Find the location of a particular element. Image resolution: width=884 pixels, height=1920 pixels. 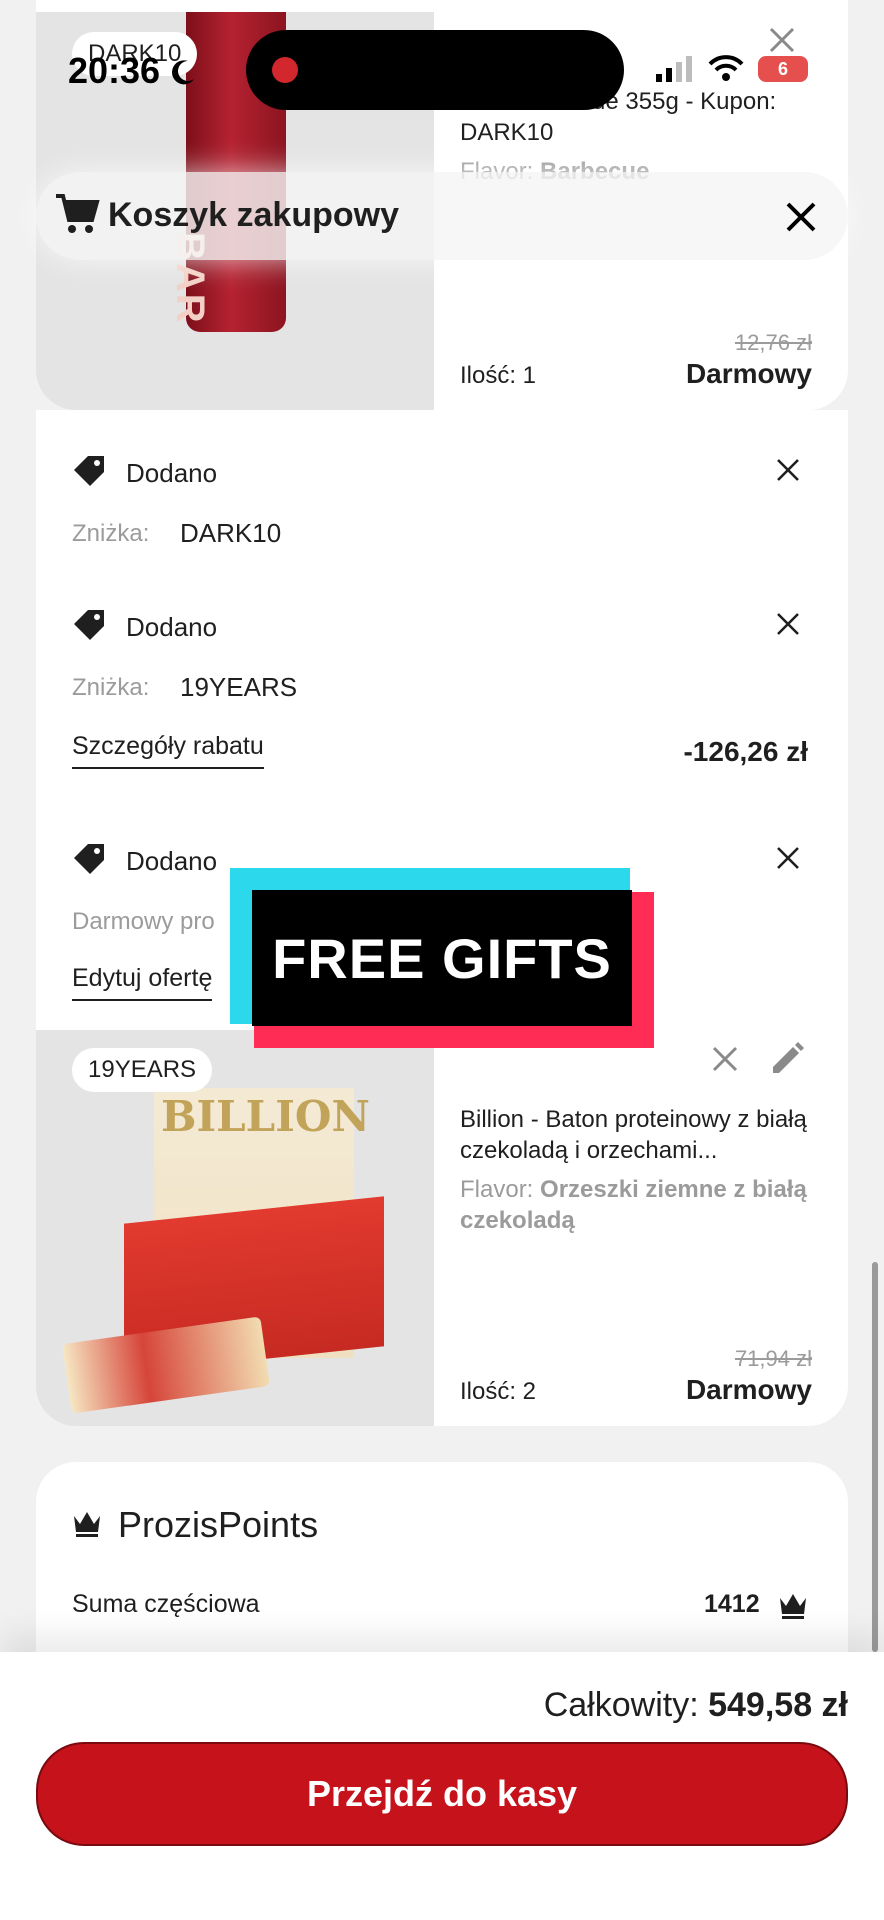

scrollbar is located at coordinates (875, 1457).